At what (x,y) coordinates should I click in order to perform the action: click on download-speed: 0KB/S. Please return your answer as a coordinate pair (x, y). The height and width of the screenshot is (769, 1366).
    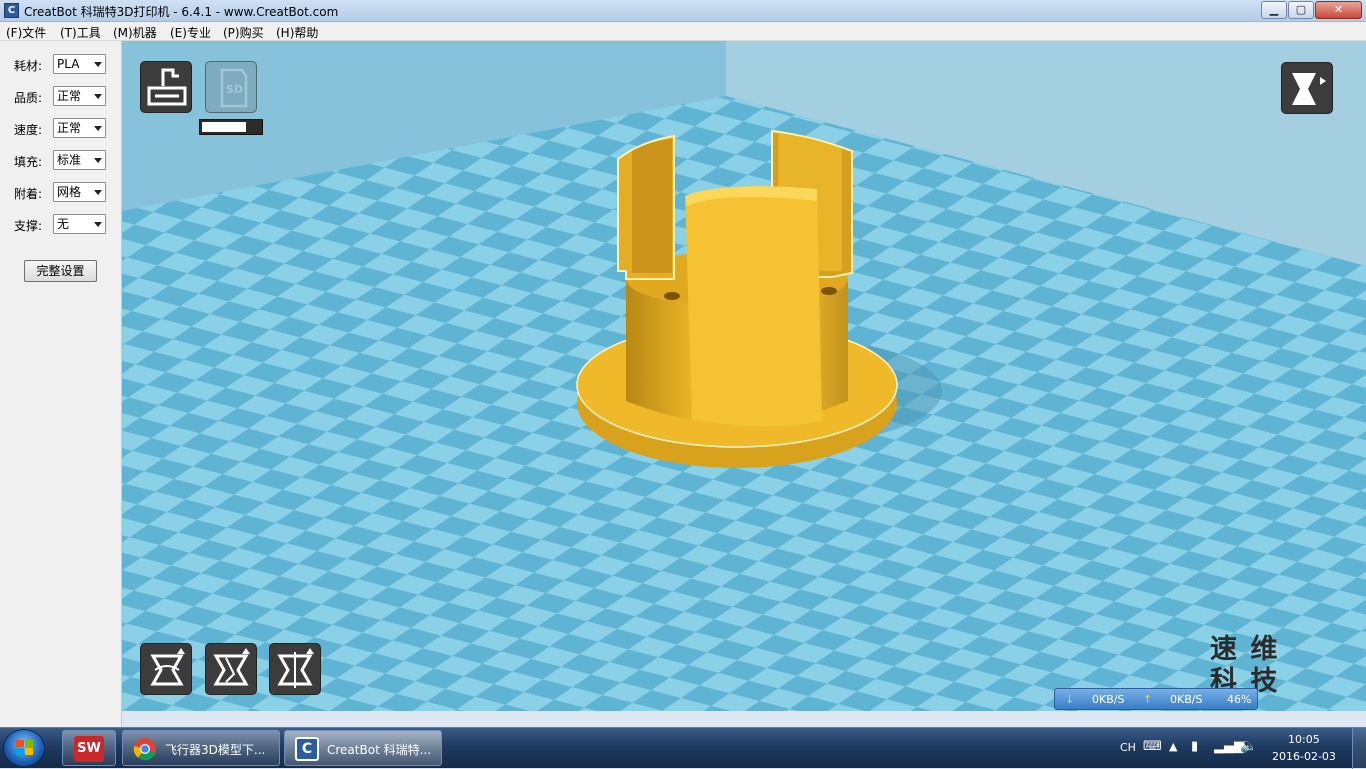
    Looking at the image, I should click on (1108, 699).